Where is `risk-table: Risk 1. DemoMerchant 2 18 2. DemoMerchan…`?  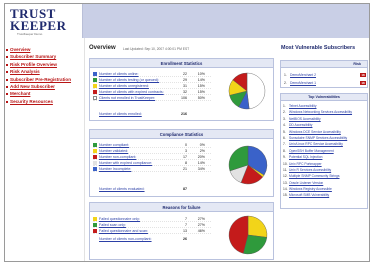
risk-table: Risk 1. DemoMerchant 2 18 2. DemoMerchan… is located at coordinates (324, 74).